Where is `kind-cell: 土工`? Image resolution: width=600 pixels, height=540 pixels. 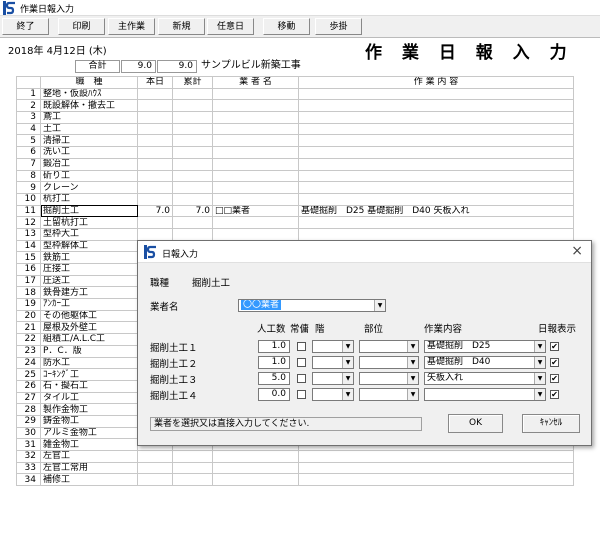 kind-cell: 土工 is located at coordinates (89, 129).